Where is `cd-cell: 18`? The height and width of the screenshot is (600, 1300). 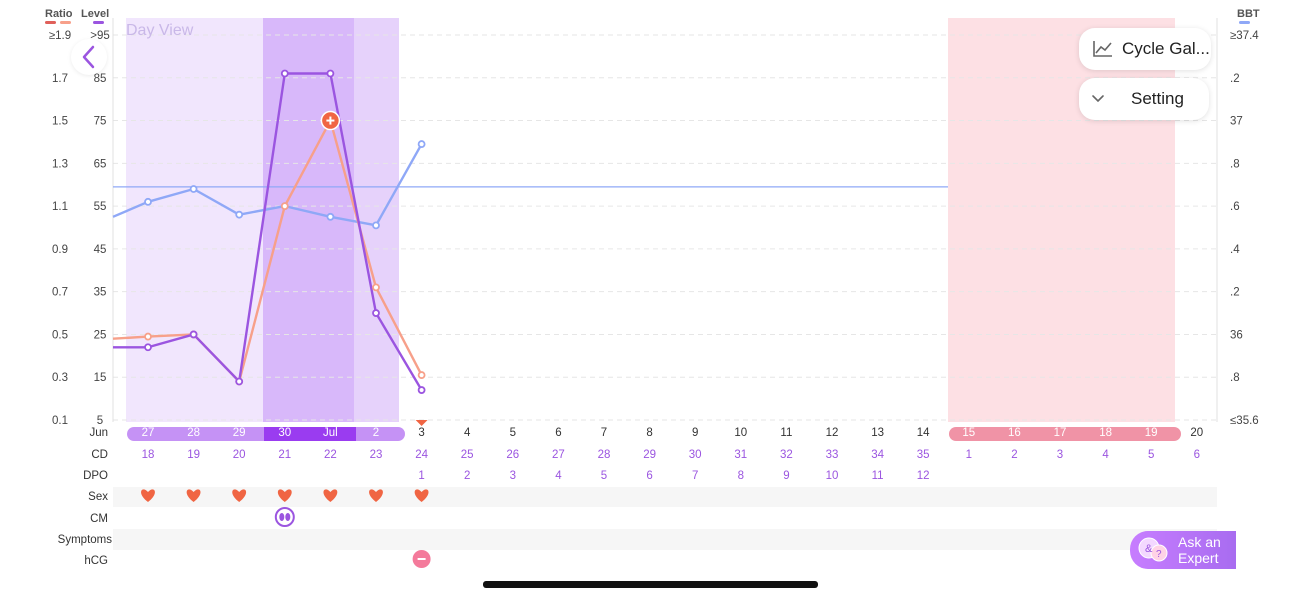
cd-cell: 18 is located at coordinates (148, 455).